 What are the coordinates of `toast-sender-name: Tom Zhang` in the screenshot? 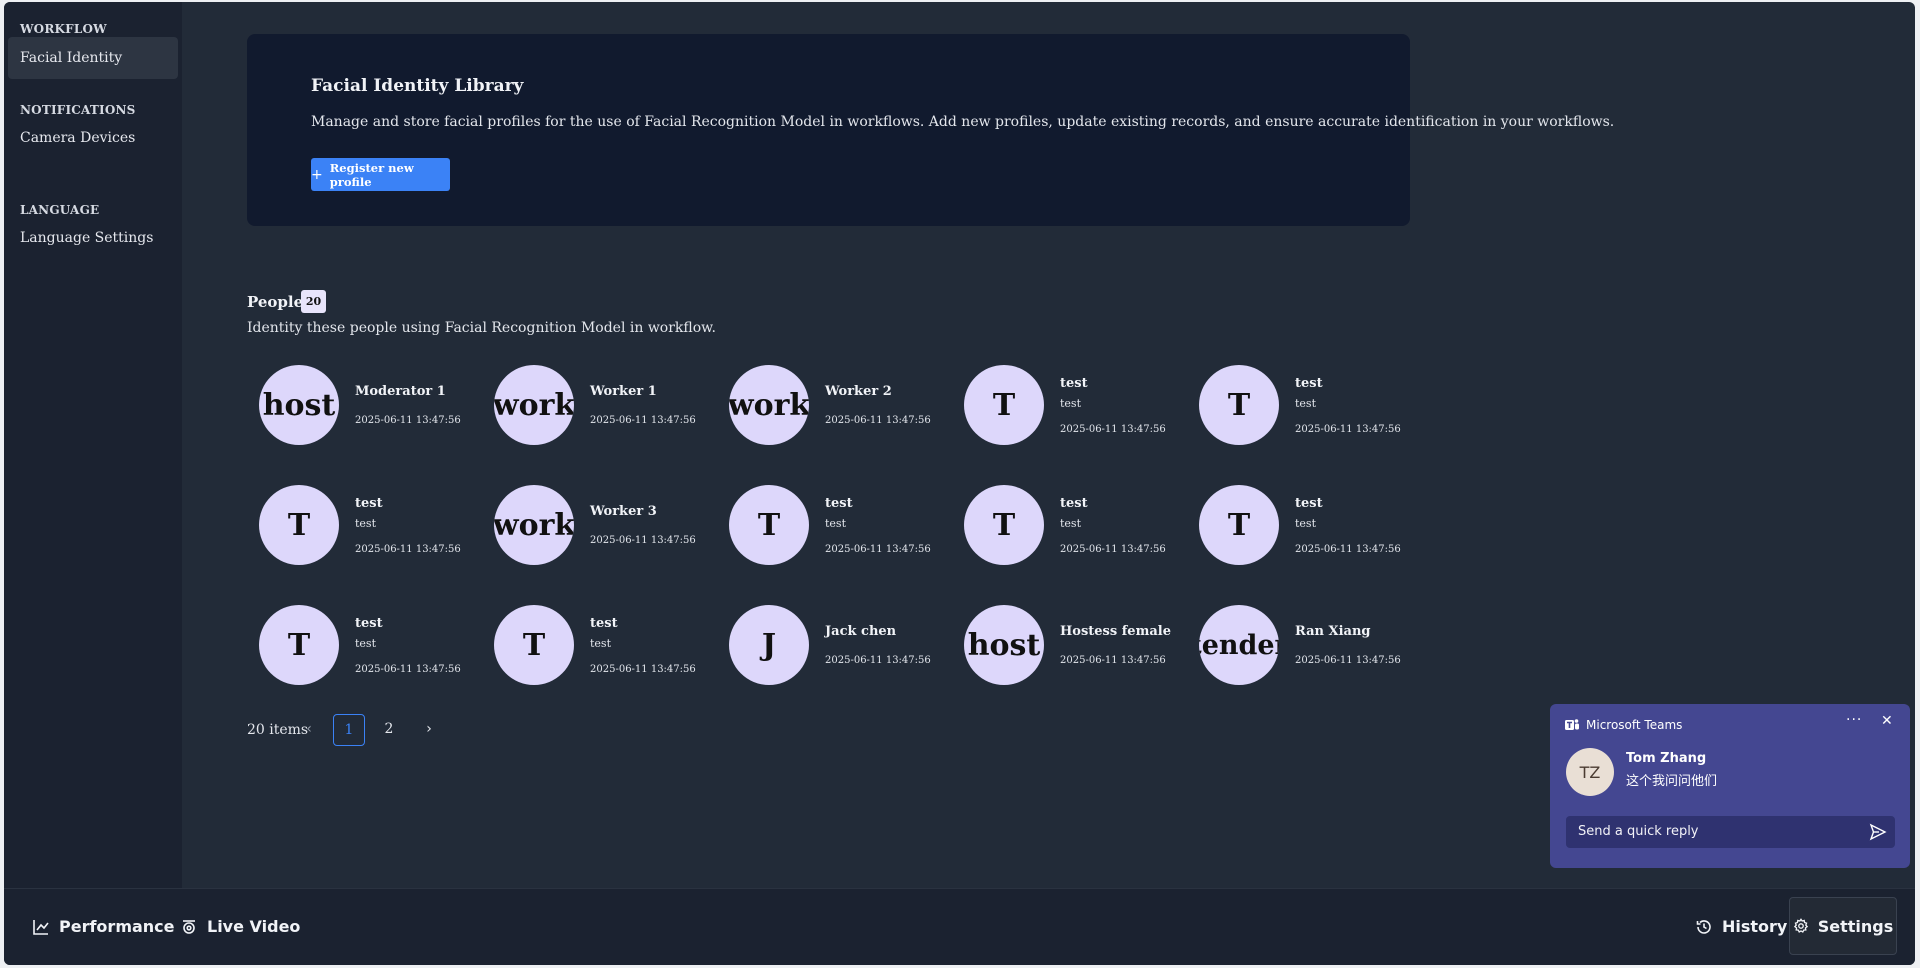 It's located at (1666, 758).